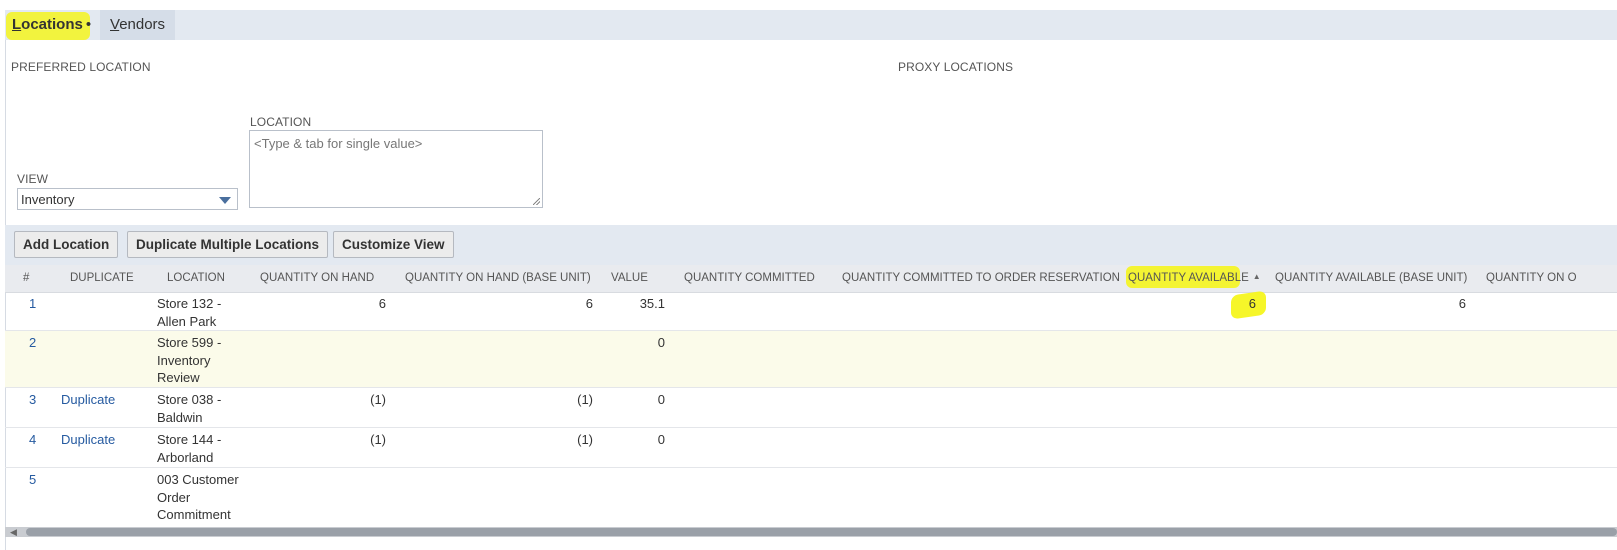  Describe the element at coordinates (174, 497) in the screenshot. I see `location-line: Order` at that location.